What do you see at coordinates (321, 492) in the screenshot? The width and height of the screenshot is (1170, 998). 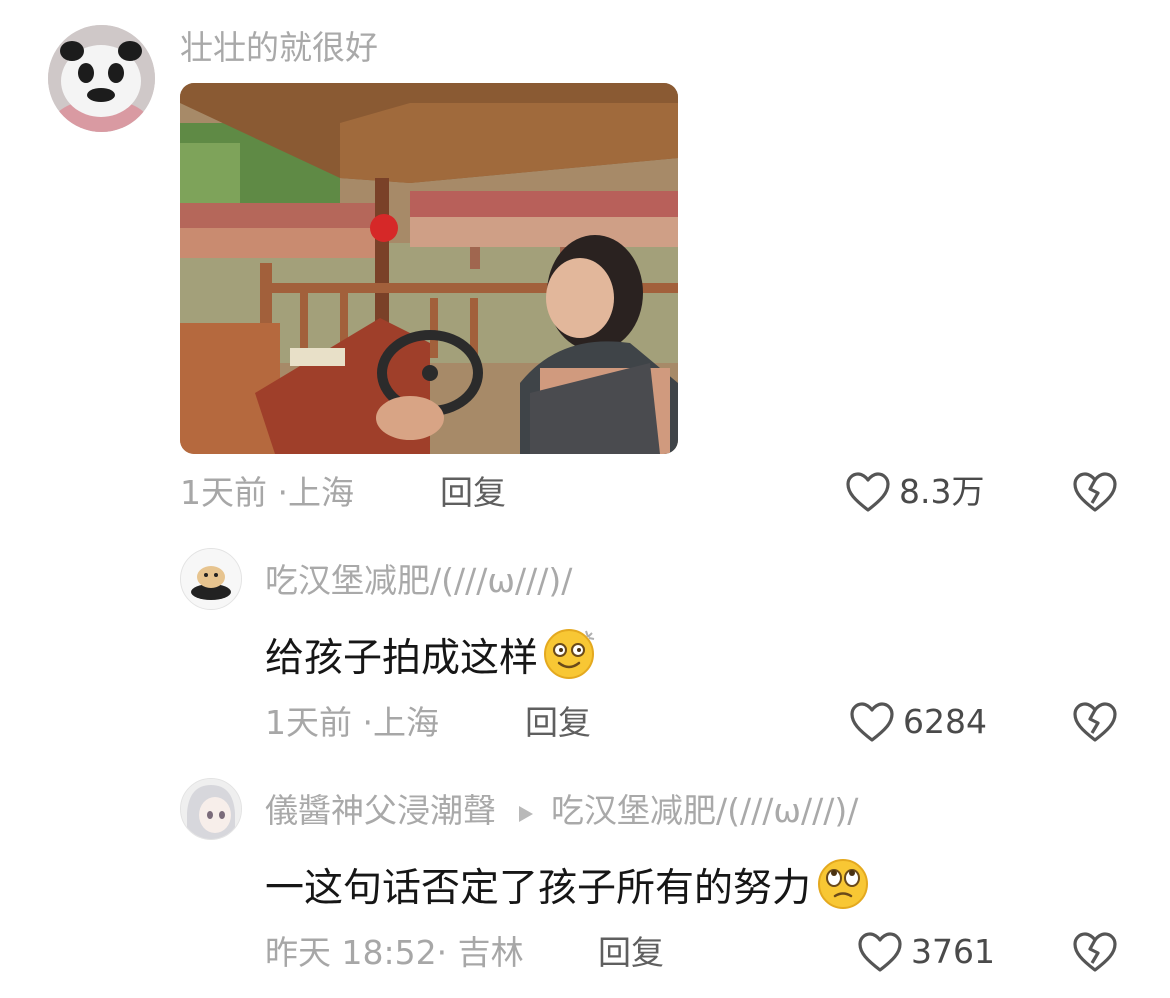 I see `comment-1-location: 上海` at bounding box center [321, 492].